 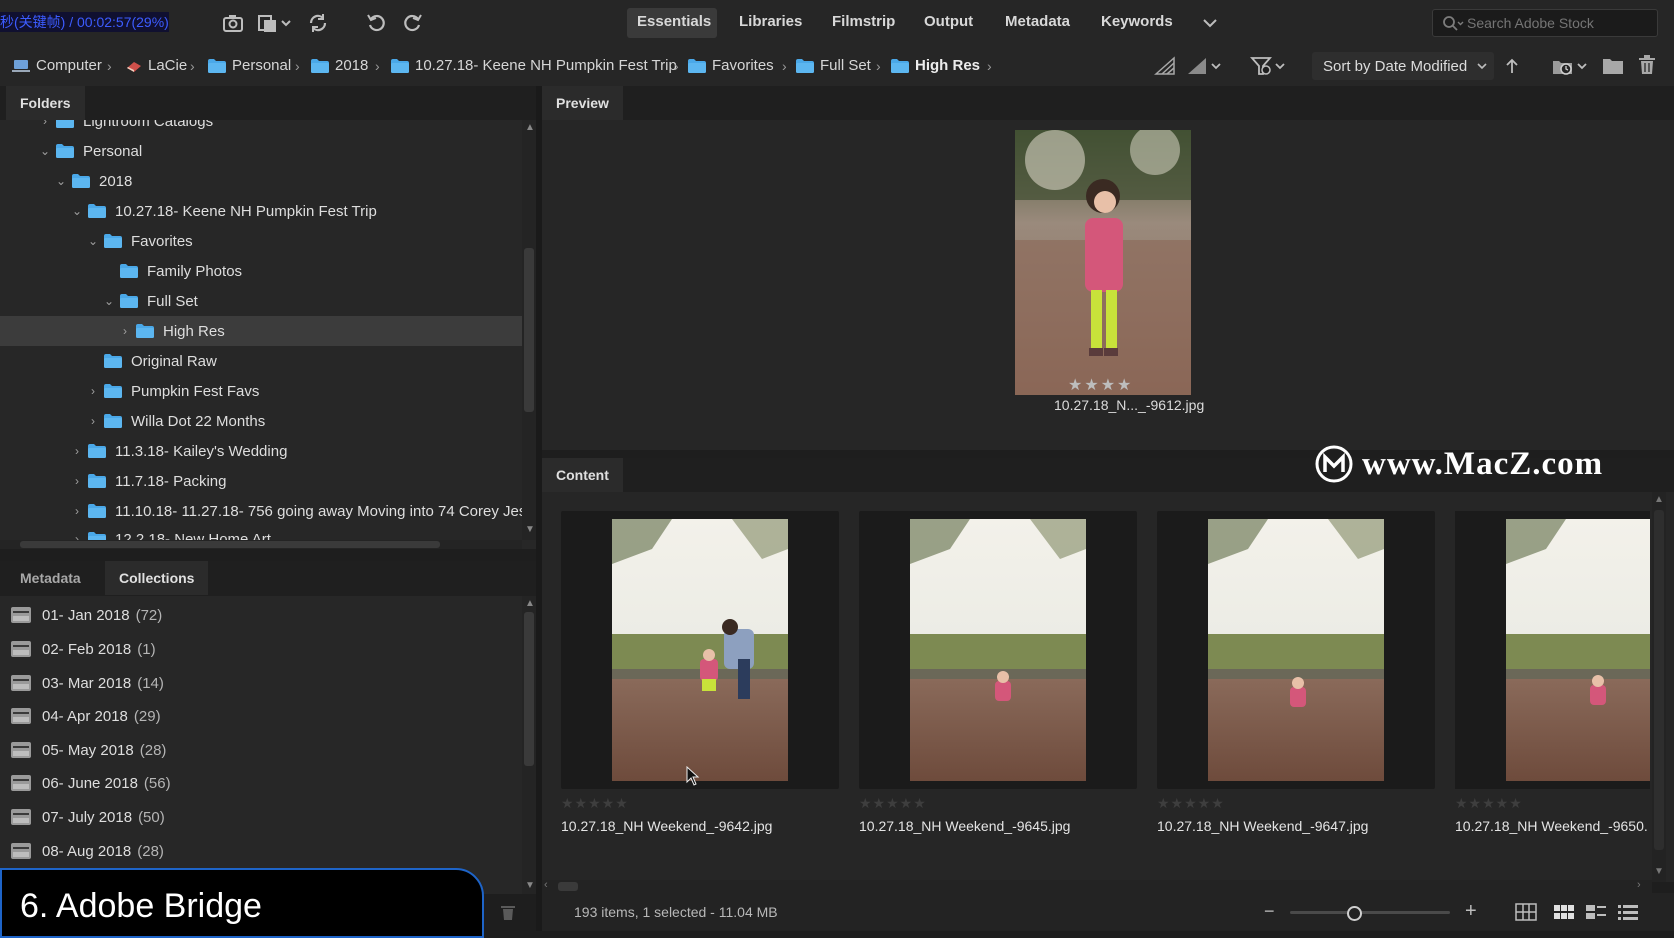 I want to click on folder-item: ⌄ Full Set, so click(x=268, y=301).